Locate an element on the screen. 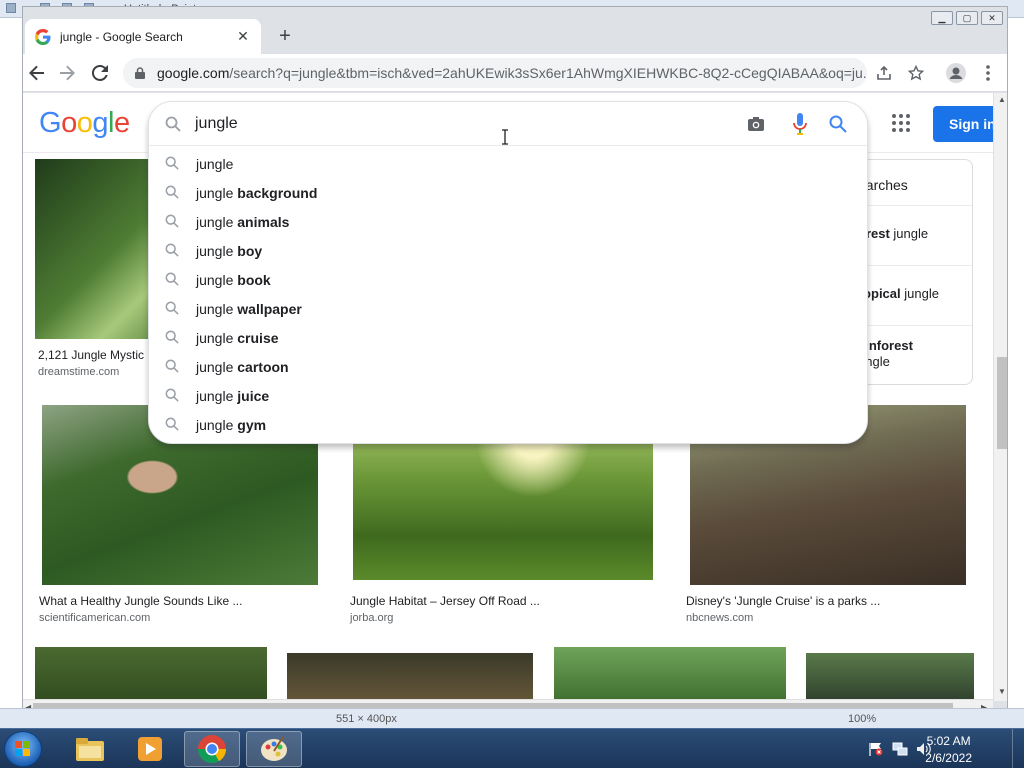  related-item-rest: jungle is located at coordinates (919, 293).